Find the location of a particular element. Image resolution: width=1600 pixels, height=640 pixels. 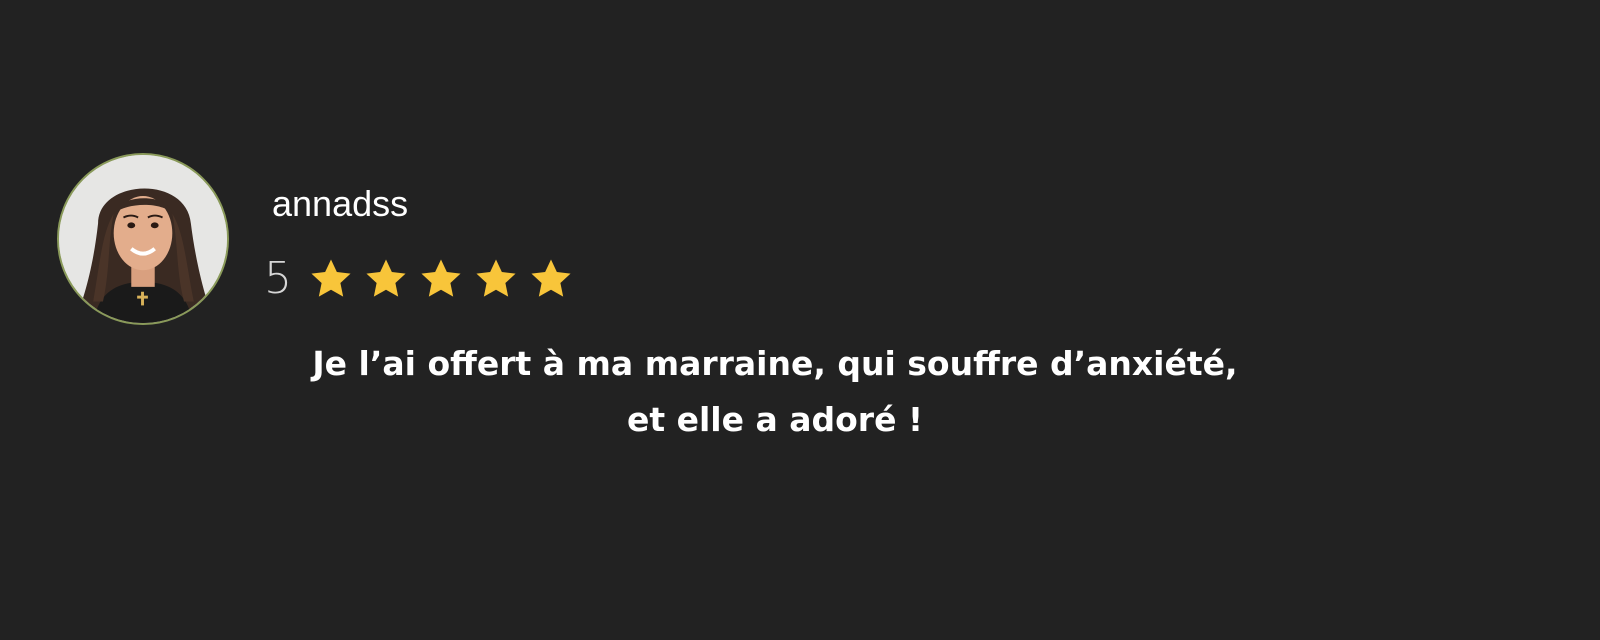

rating-number: 5 is located at coordinates (278, 278).